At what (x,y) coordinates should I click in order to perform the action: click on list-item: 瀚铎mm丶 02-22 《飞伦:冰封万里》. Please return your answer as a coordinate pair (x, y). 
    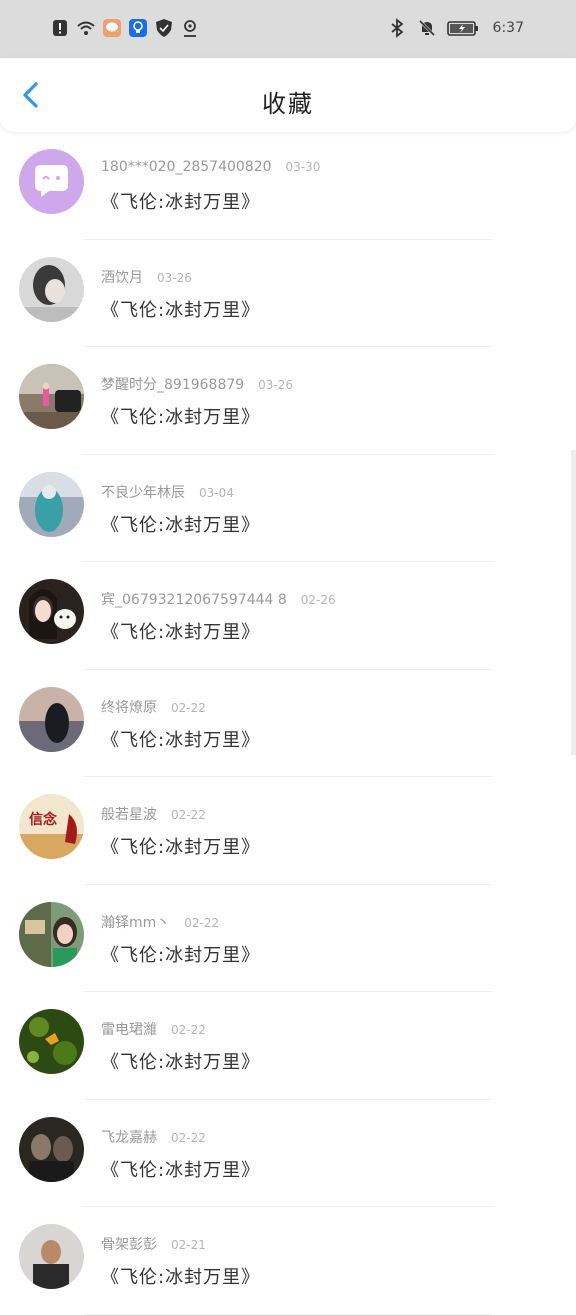
    Looking at the image, I should click on (288, 938).